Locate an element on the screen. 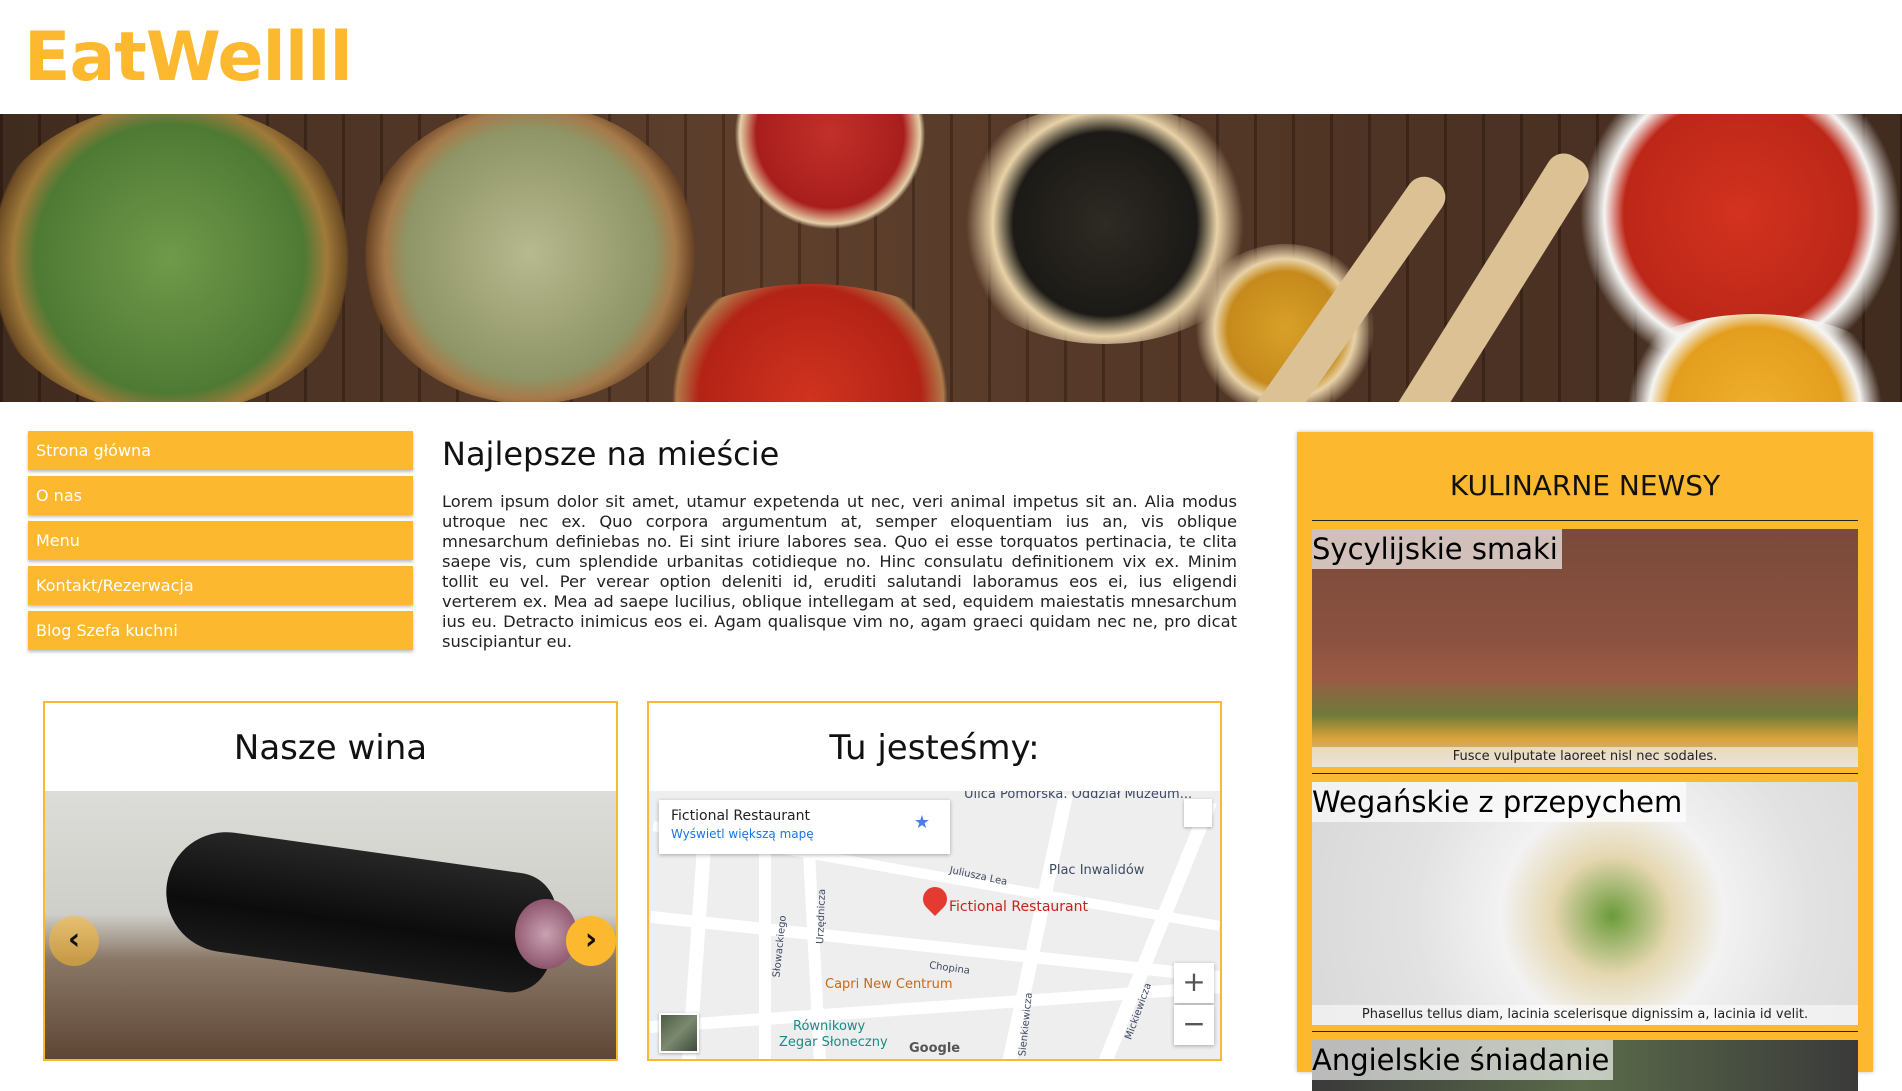 This screenshot has height=1091, width=1902. news-item-title: Wegańskie z przepychem is located at coordinates (1499, 802).